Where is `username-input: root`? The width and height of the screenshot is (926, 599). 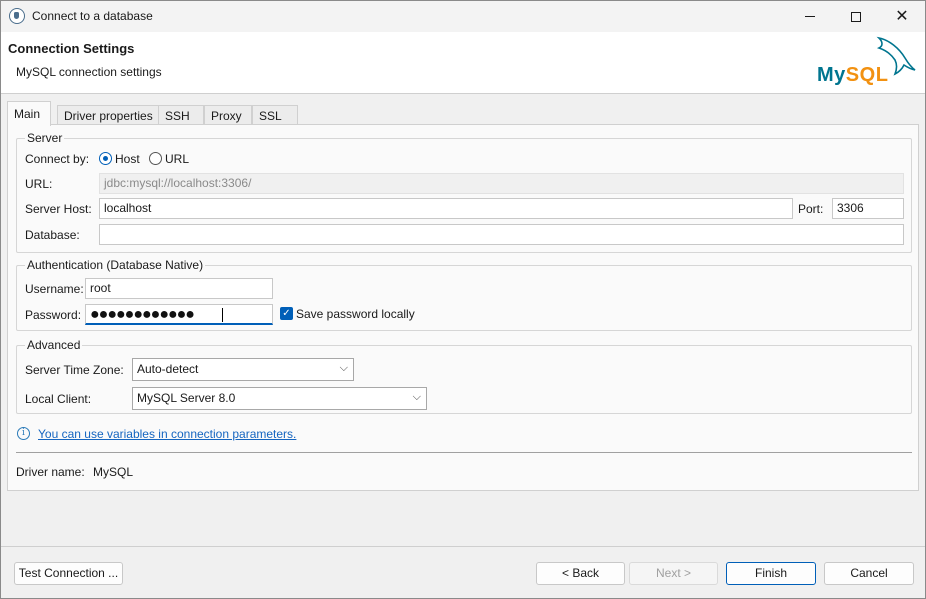 username-input: root is located at coordinates (179, 288).